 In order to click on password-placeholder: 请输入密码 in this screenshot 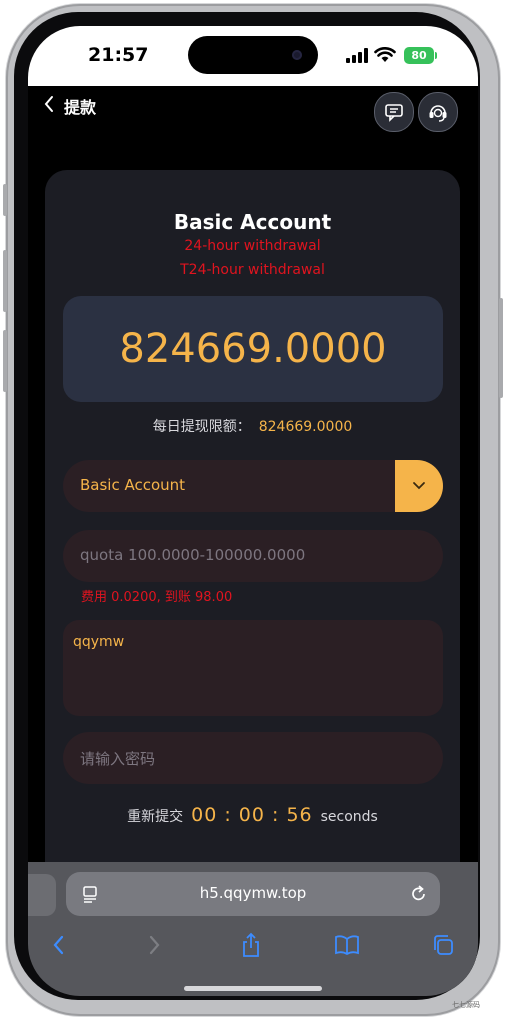, I will do `click(118, 759)`.